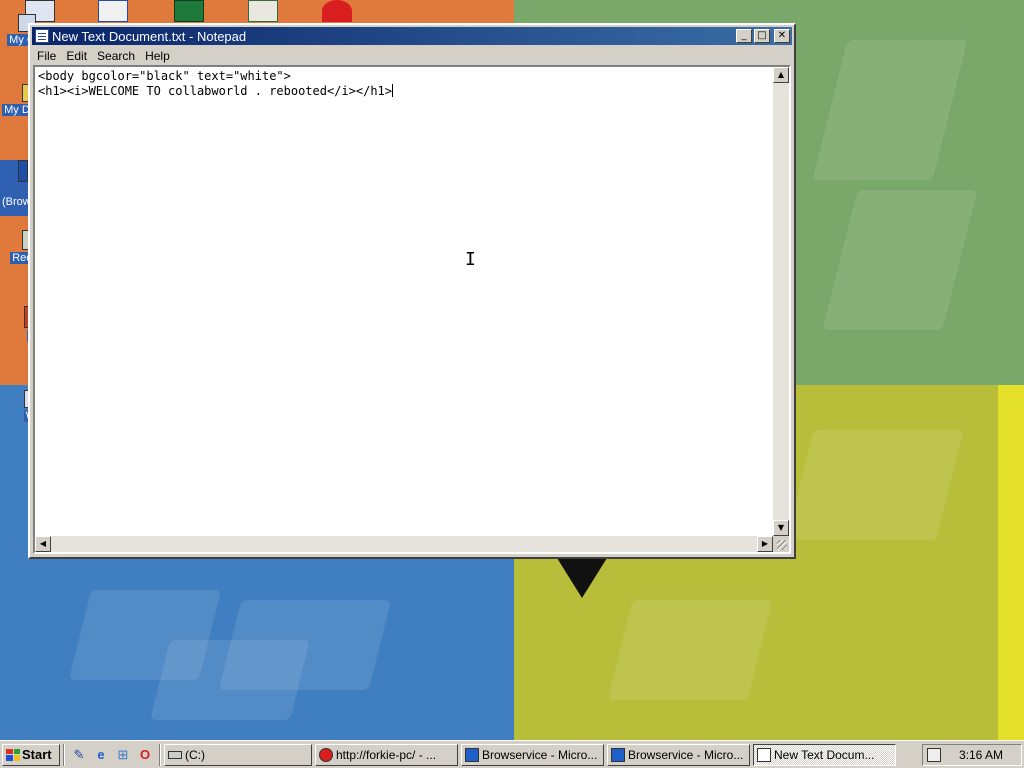  Describe the element at coordinates (263, 11) in the screenshot. I see `scheduler-icon` at that location.